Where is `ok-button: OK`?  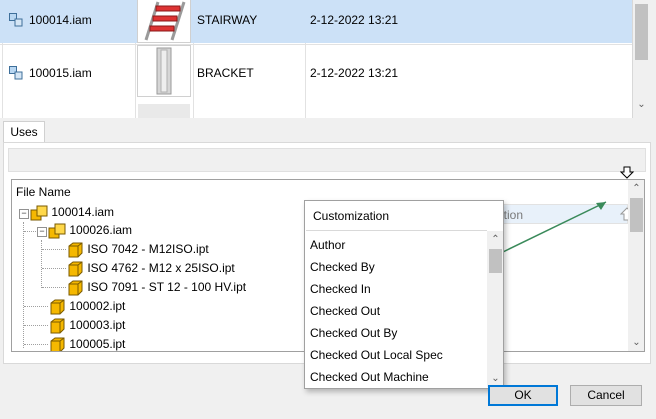
ok-button: OK is located at coordinates (523, 395).